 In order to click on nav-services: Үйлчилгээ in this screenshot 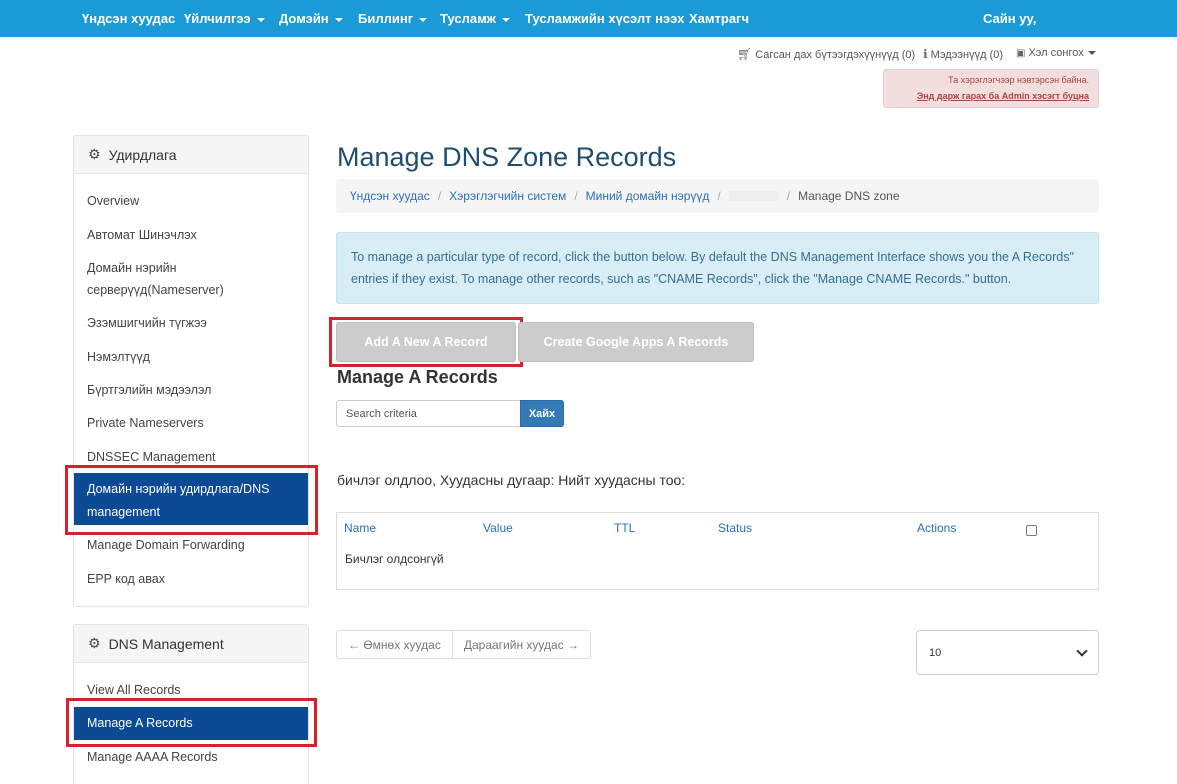, I will do `click(224, 18)`.